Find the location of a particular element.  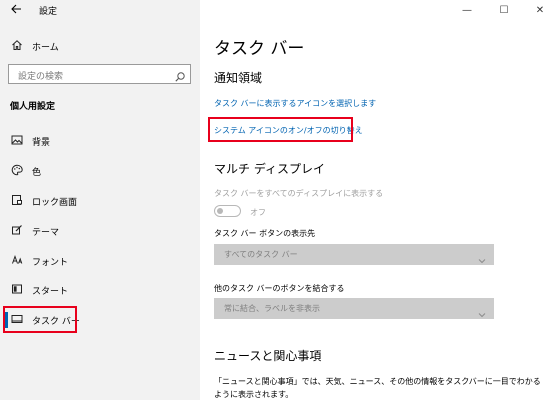

maximize-icon: ☐ is located at coordinates (504, 11).